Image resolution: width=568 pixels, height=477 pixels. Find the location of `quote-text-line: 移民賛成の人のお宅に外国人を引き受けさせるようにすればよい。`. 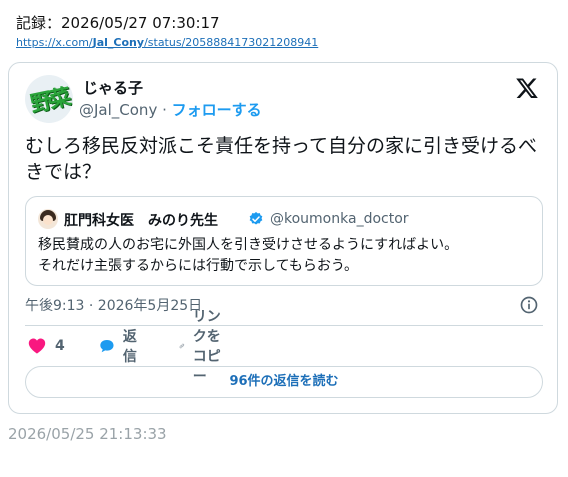

quote-text-line: 移民賛成の人のお宅に外国人を引き受けさせるようにすればよい。 is located at coordinates (248, 245).